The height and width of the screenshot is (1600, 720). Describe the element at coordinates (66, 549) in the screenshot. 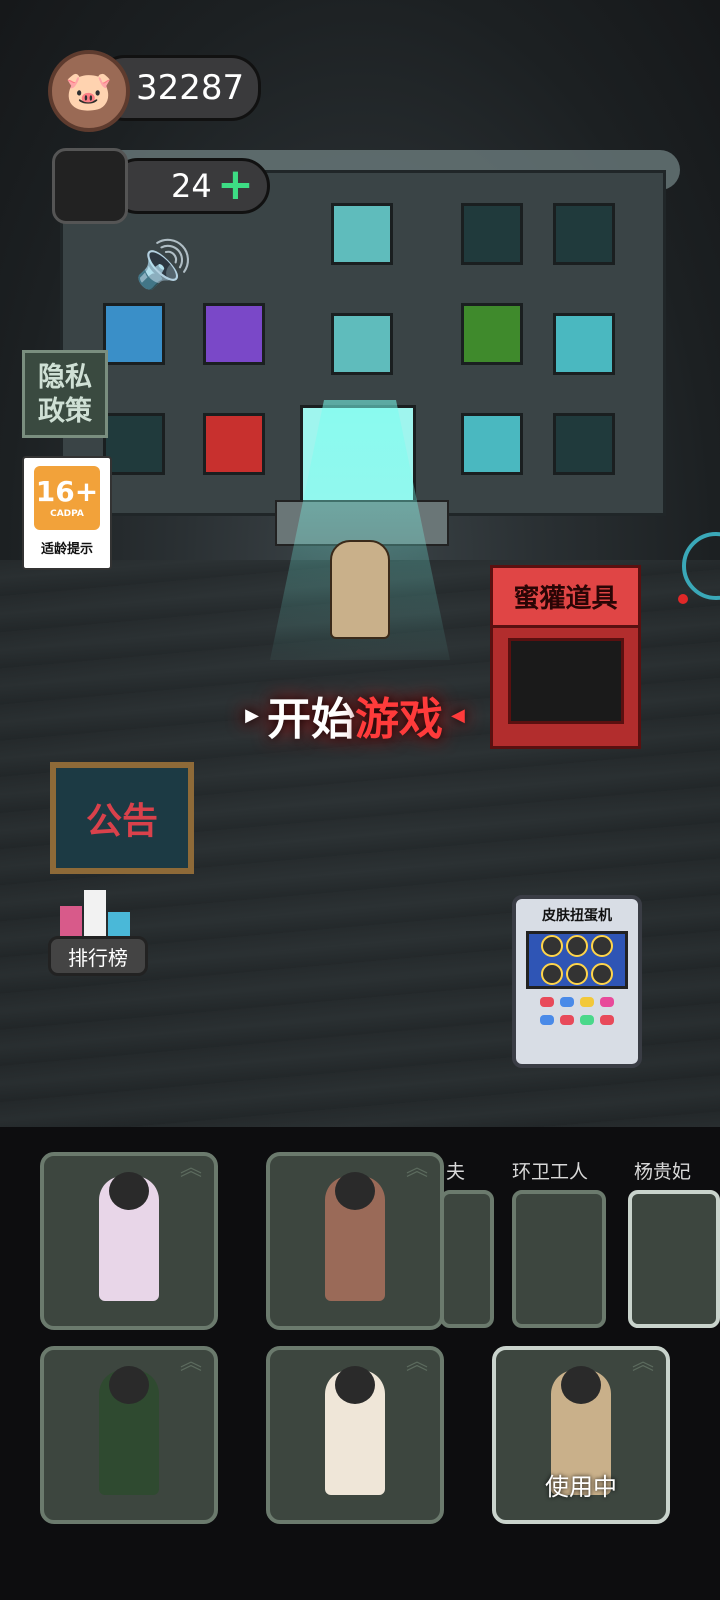

I see `age-rating-caption: 适龄提示` at that location.